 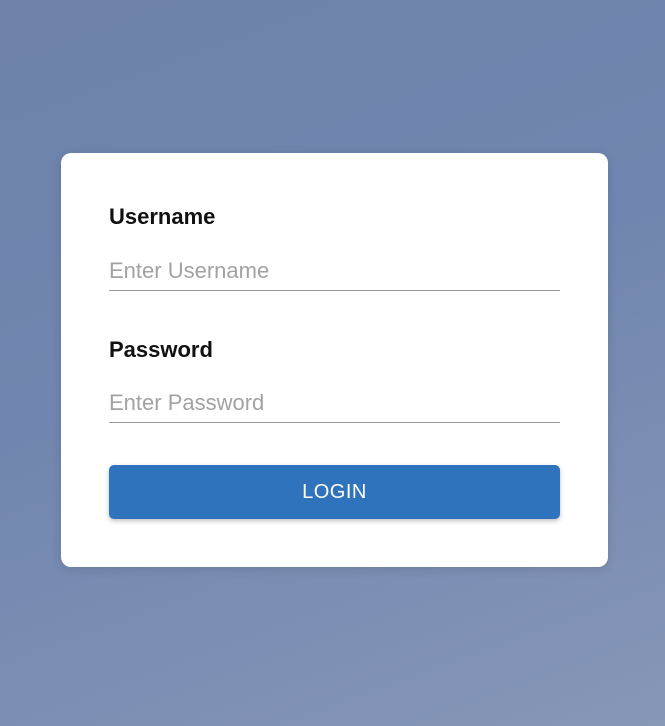 What do you see at coordinates (161, 349) in the screenshot?
I see `password-label: Password` at bounding box center [161, 349].